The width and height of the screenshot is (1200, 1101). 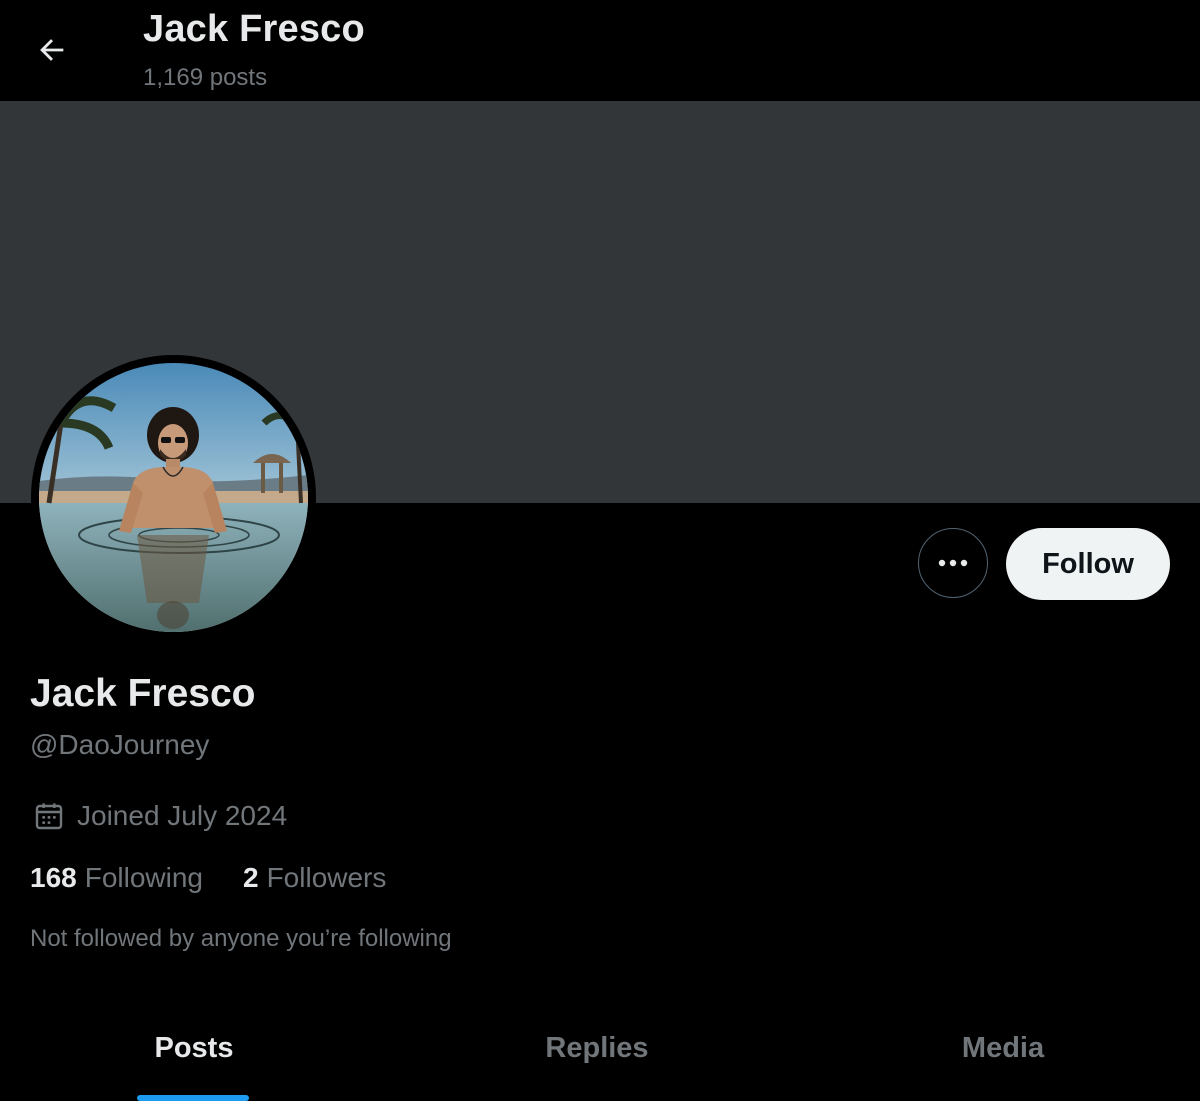 I want to click on more-options-button, so click(x=953, y=563).